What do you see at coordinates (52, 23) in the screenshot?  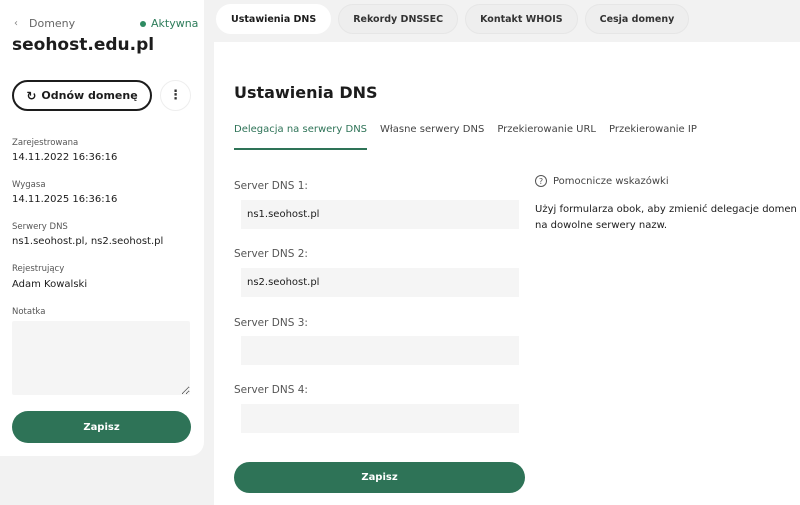 I see `back-link-label: Domeny` at bounding box center [52, 23].